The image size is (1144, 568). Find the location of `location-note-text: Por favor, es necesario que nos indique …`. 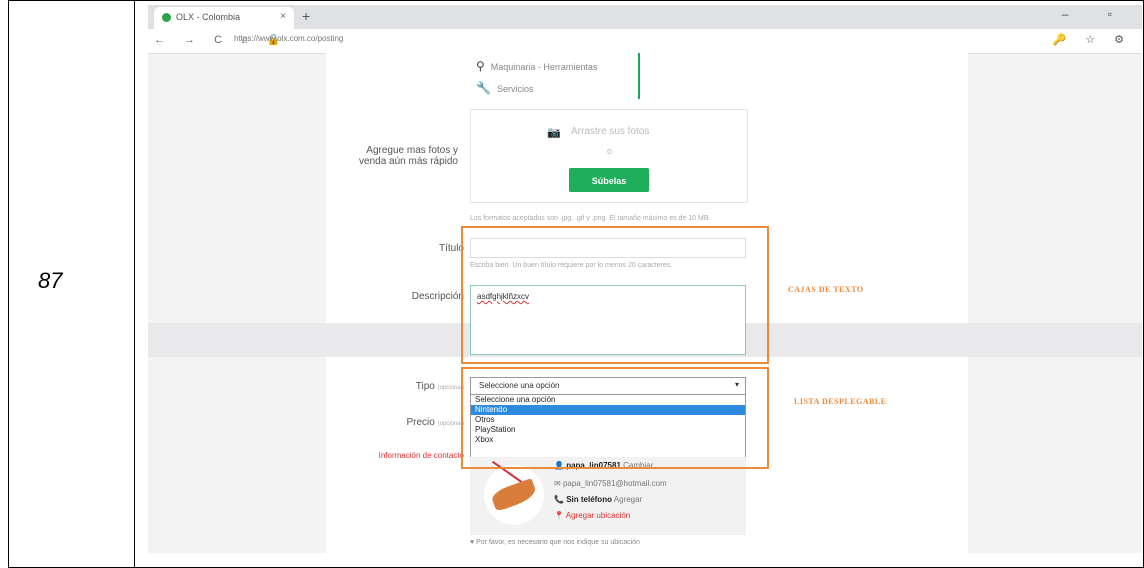

location-note-text: Por favor, es necesario que nos indique … is located at coordinates (558, 542).